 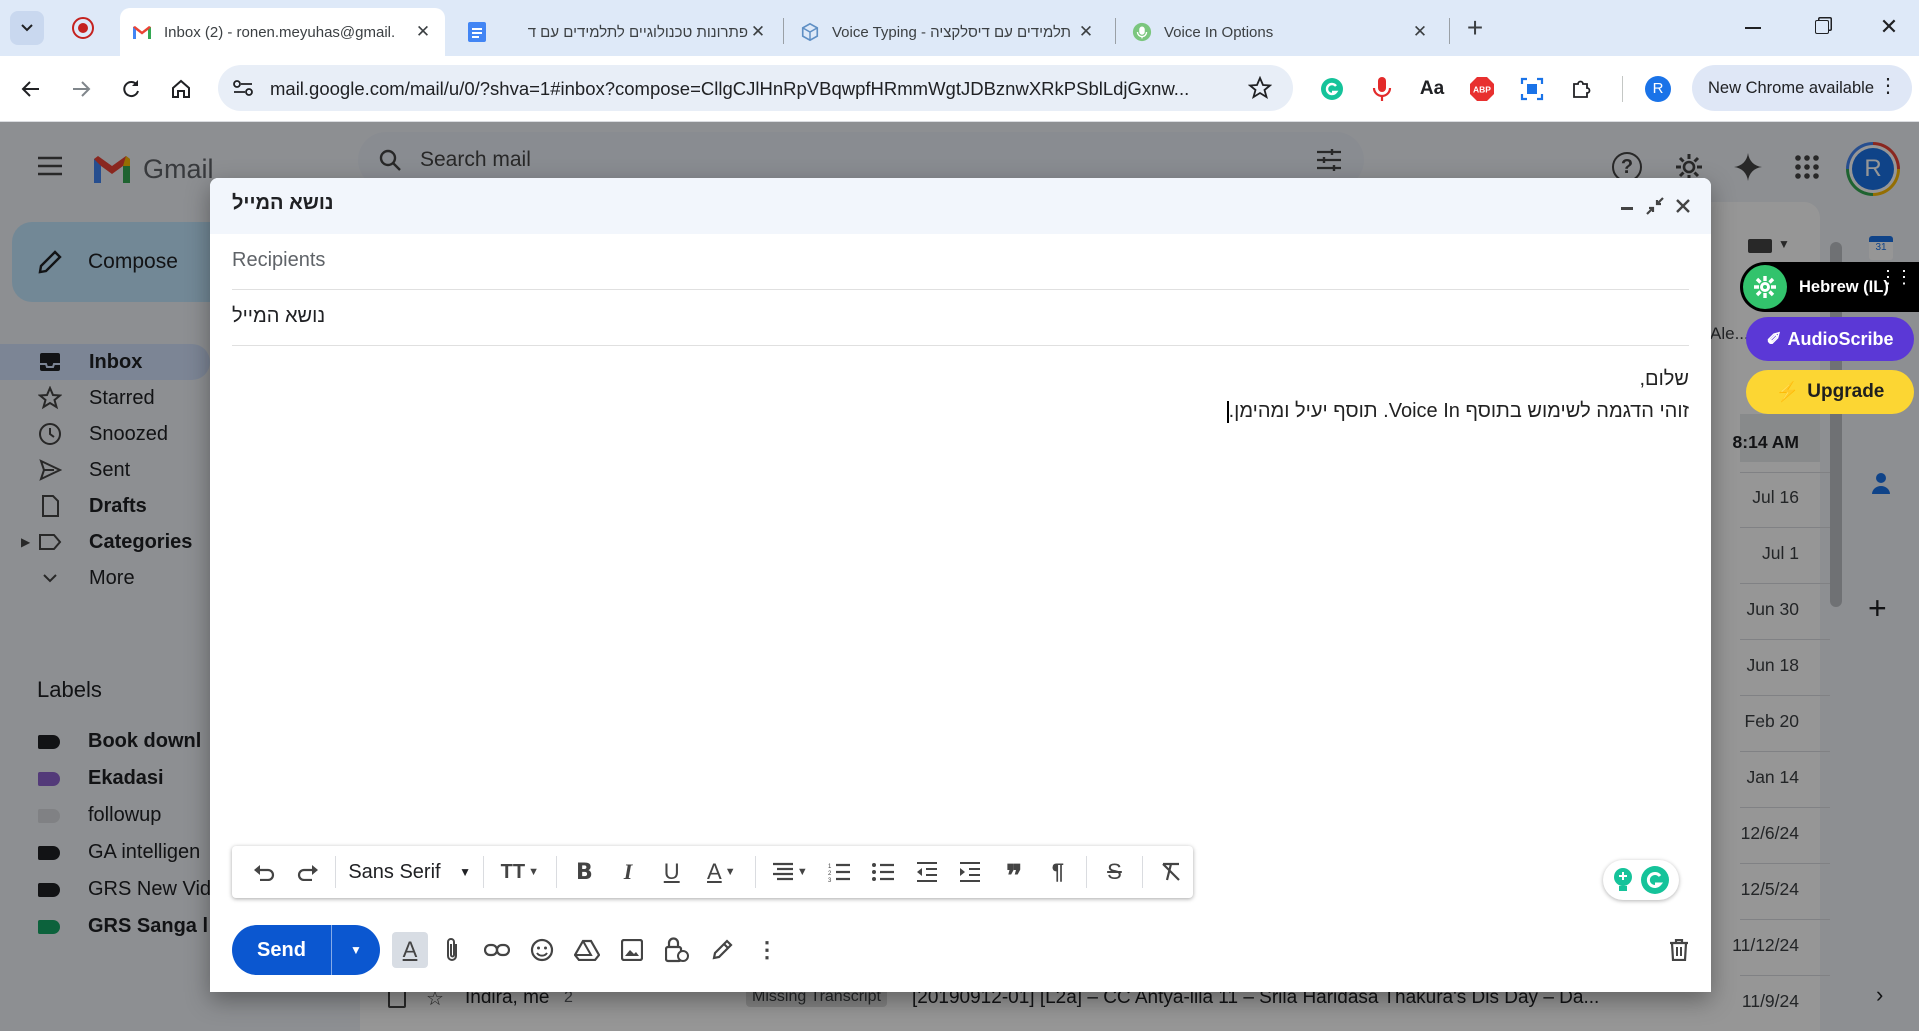 I want to click on svg-text: 3, so click(x=830, y=880).